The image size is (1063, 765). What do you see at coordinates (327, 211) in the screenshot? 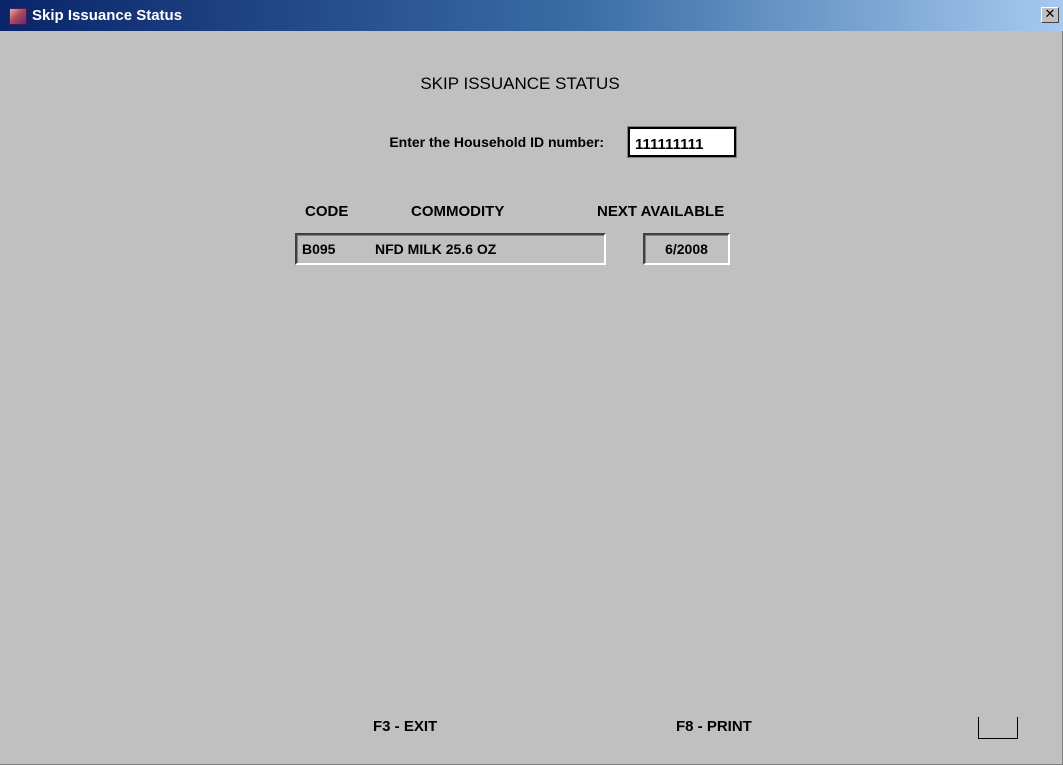
I see `column-header-code: CODE` at bounding box center [327, 211].